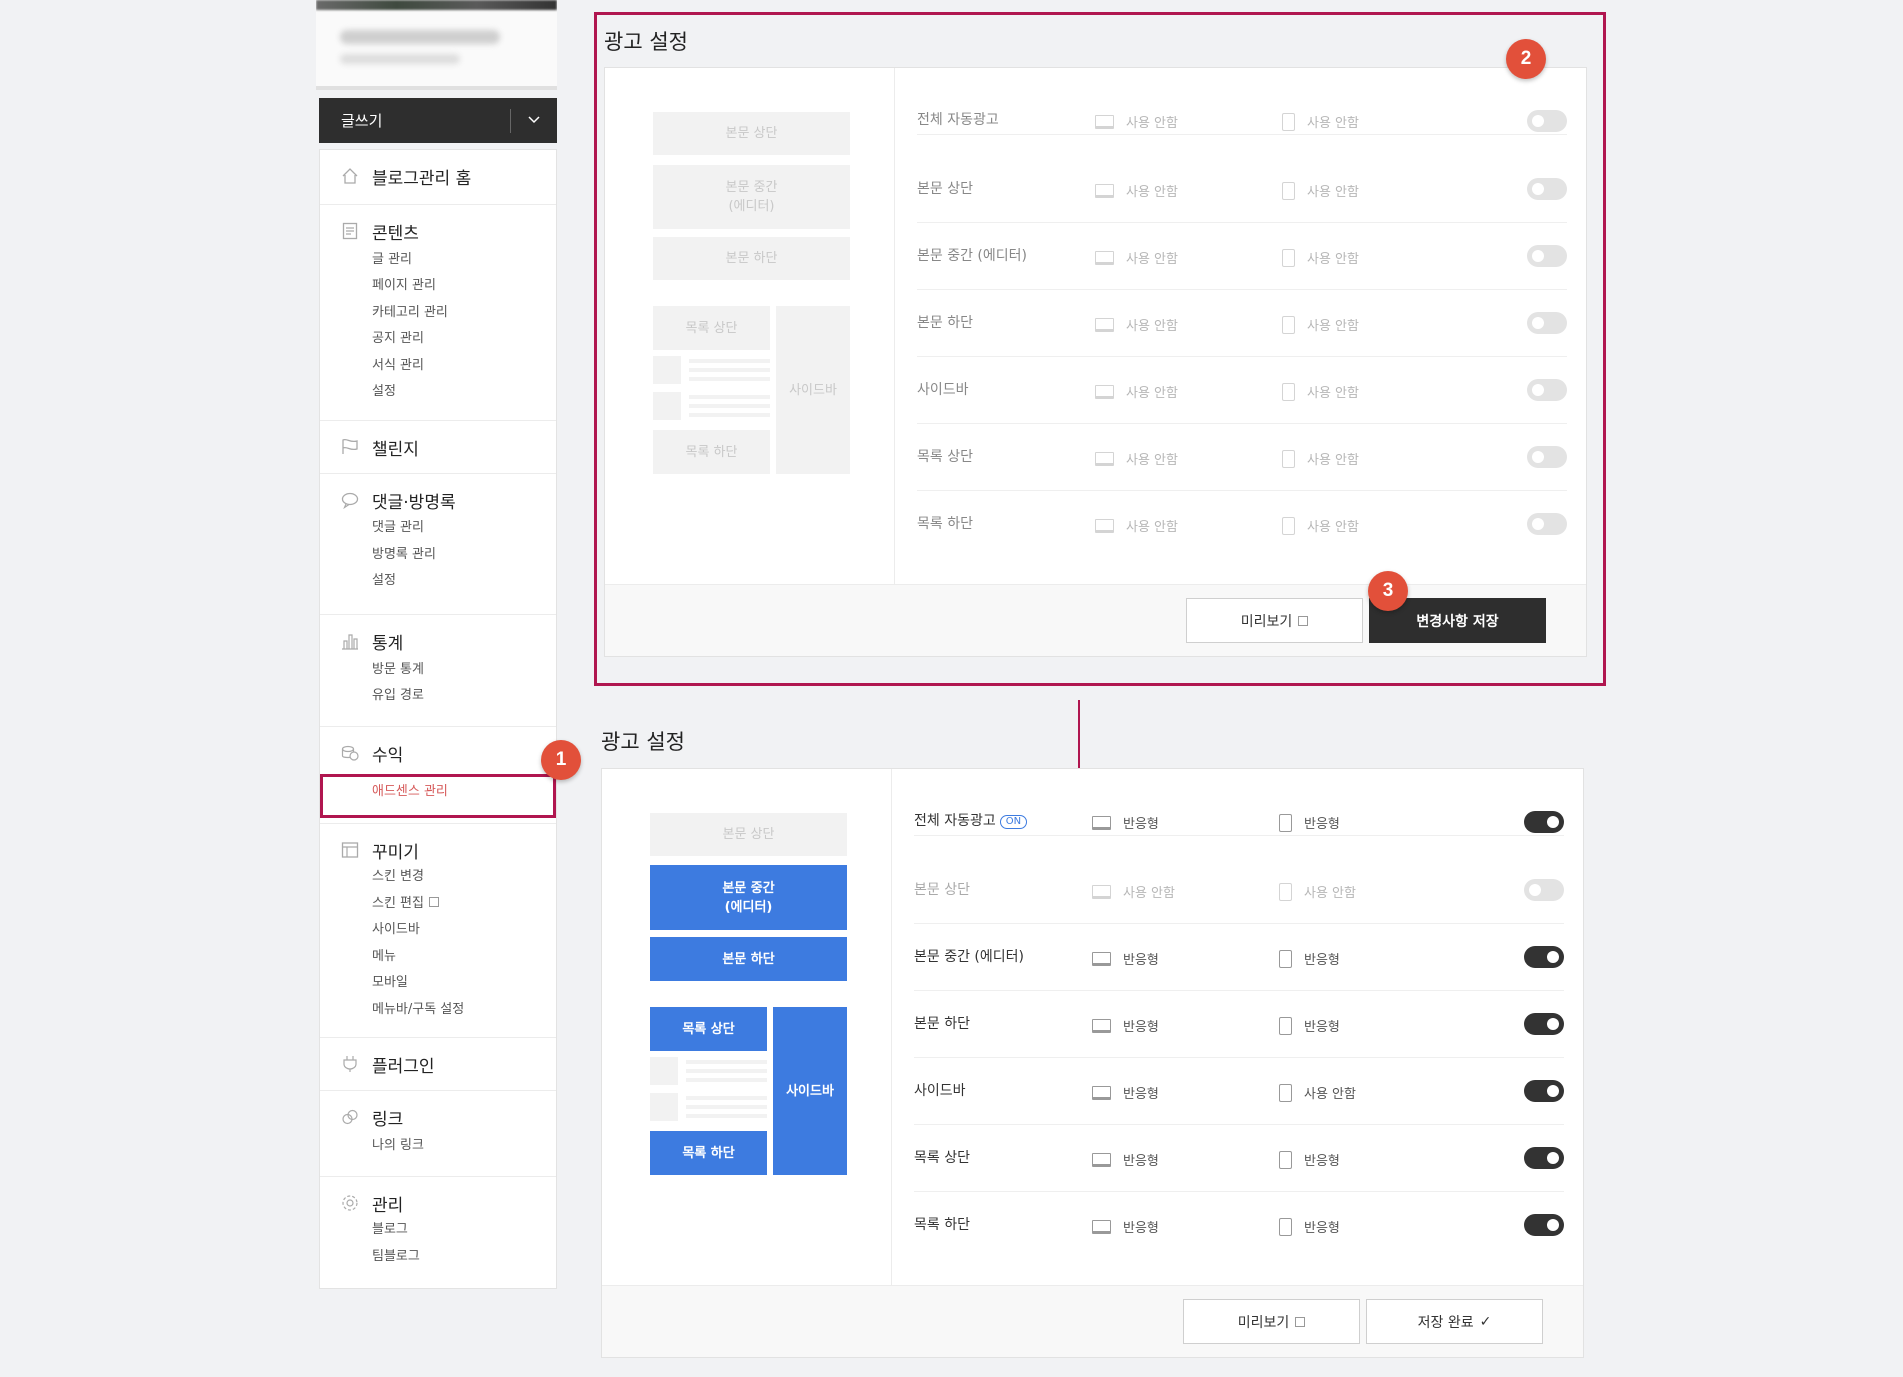 The image size is (1903, 1377). What do you see at coordinates (1300, 1321) in the screenshot?
I see `external-link-icon` at bounding box center [1300, 1321].